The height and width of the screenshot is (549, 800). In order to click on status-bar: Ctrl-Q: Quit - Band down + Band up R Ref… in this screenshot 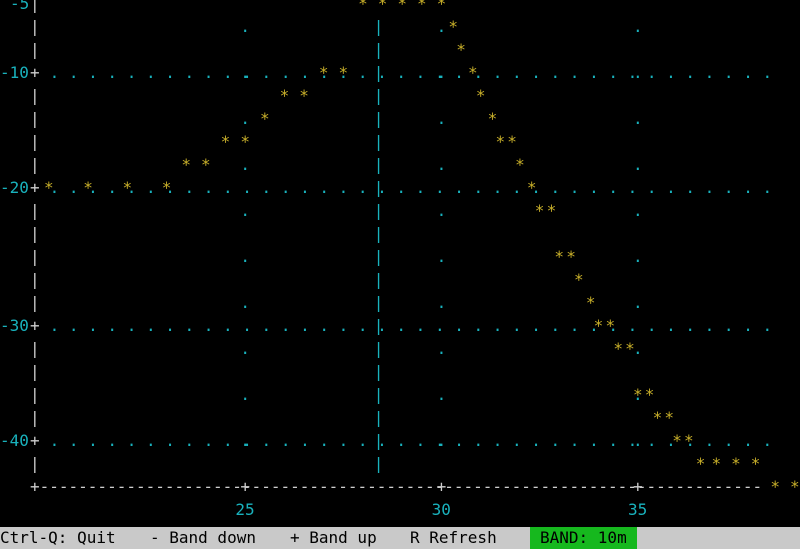, I will do `click(400, 538)`.